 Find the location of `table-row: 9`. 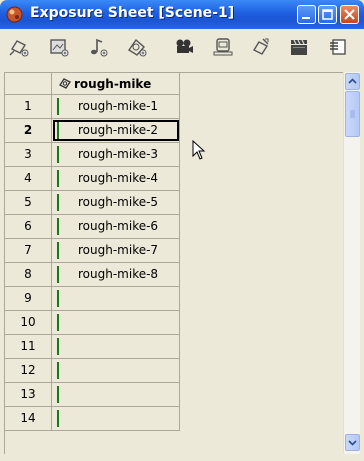

table-row: 9 is located at coordinates (93, 299).